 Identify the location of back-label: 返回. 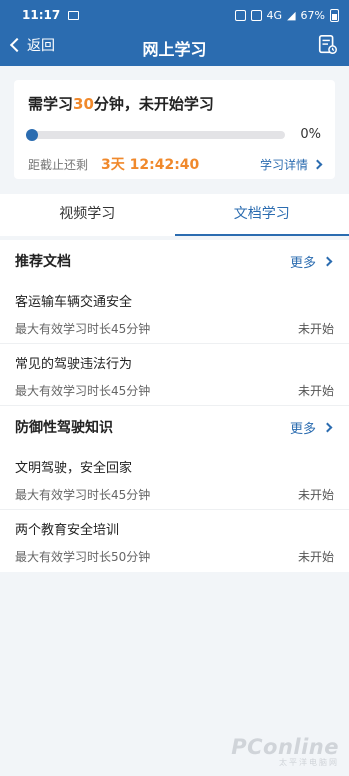
(41, 46).